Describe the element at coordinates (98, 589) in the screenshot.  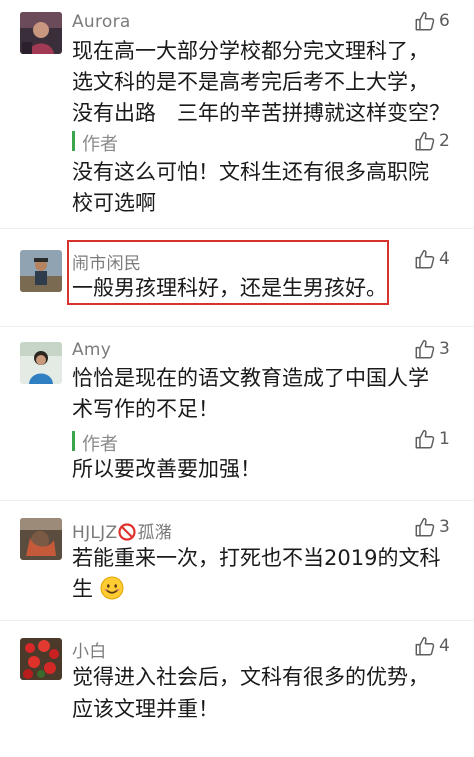
I see `comment-text-line: 生` at that location.